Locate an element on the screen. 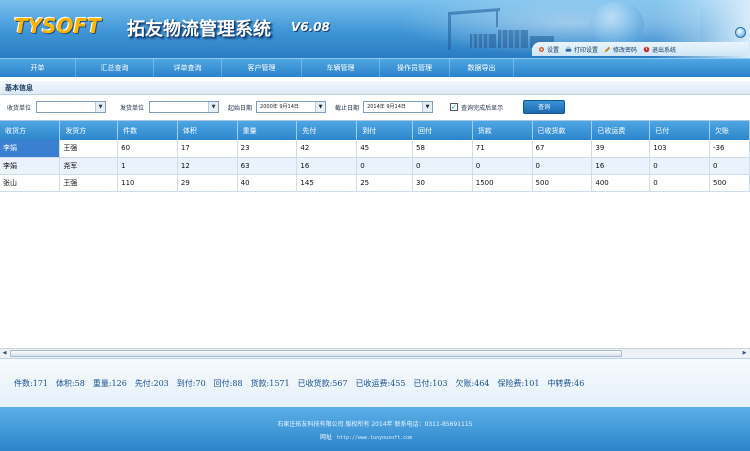 The height and width of the screenshot is (451, 750). print-settings-link-label: 打印设置 is located at coordinates (586, 50).